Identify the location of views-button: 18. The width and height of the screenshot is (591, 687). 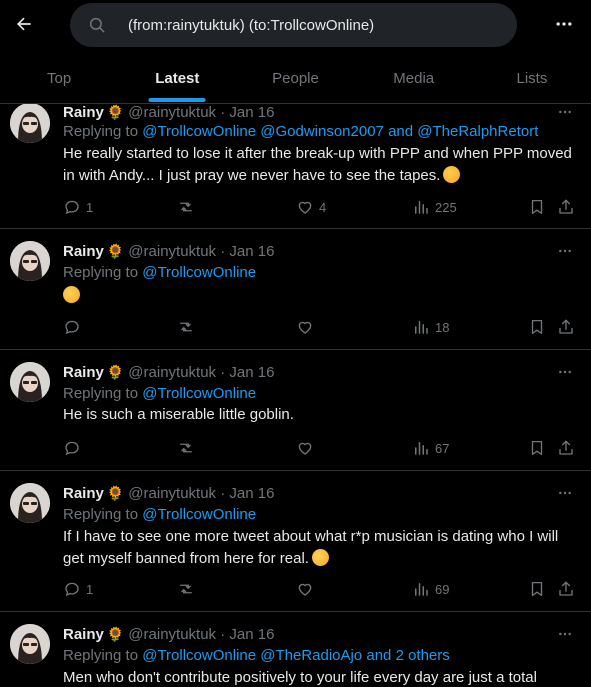
(430, 327).